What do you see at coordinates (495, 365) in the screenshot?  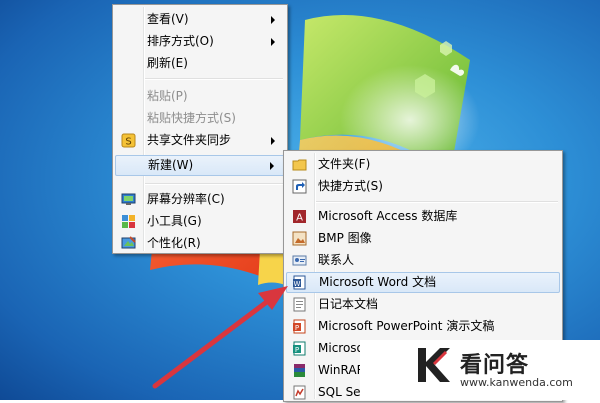 I see `watermark-title: 看问答` at bounding box center [495, 365].